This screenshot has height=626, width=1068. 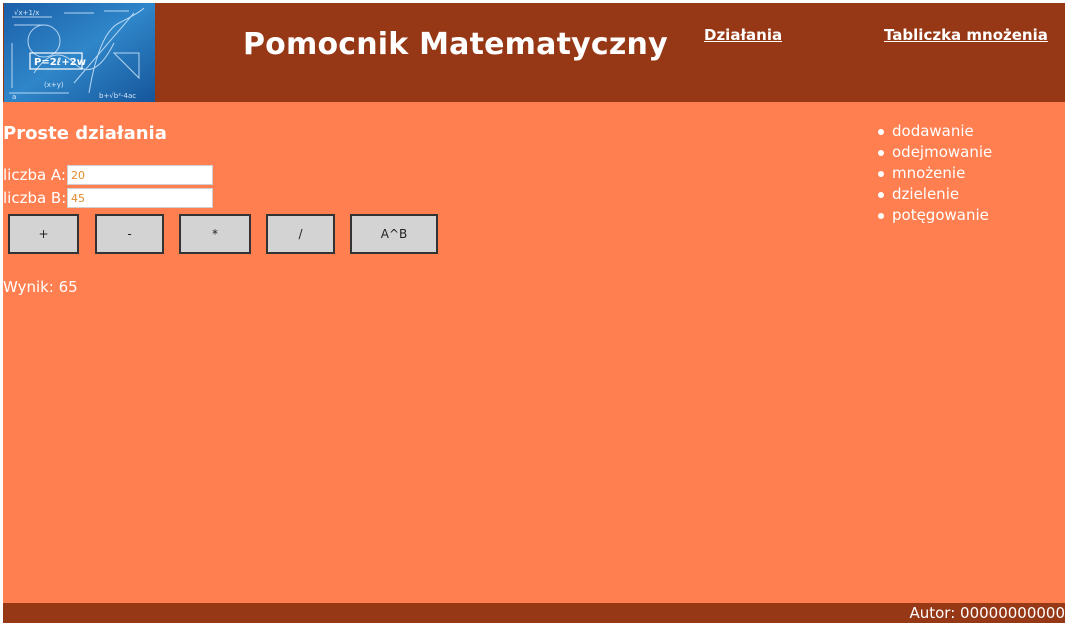 What do you see at coordinates (26, 13) in the screenshot?
I see `svg-text: √x+1/x` at bounding box center [26, 13].